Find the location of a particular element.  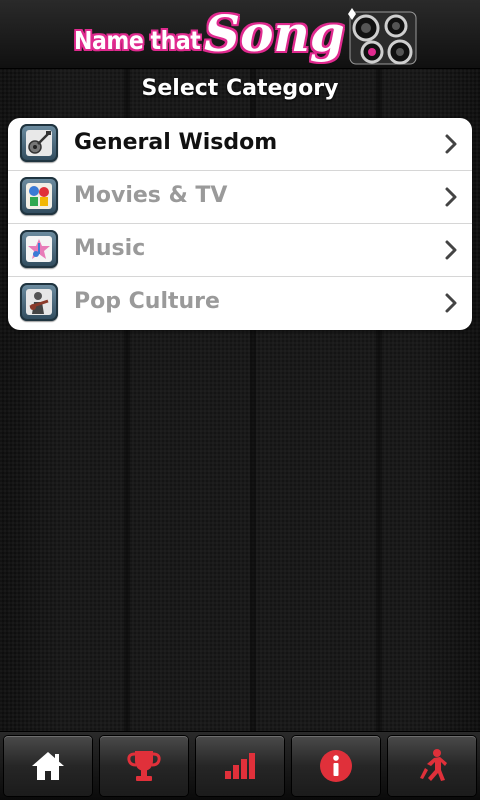

info-icon is located at coordinates (336, 766).